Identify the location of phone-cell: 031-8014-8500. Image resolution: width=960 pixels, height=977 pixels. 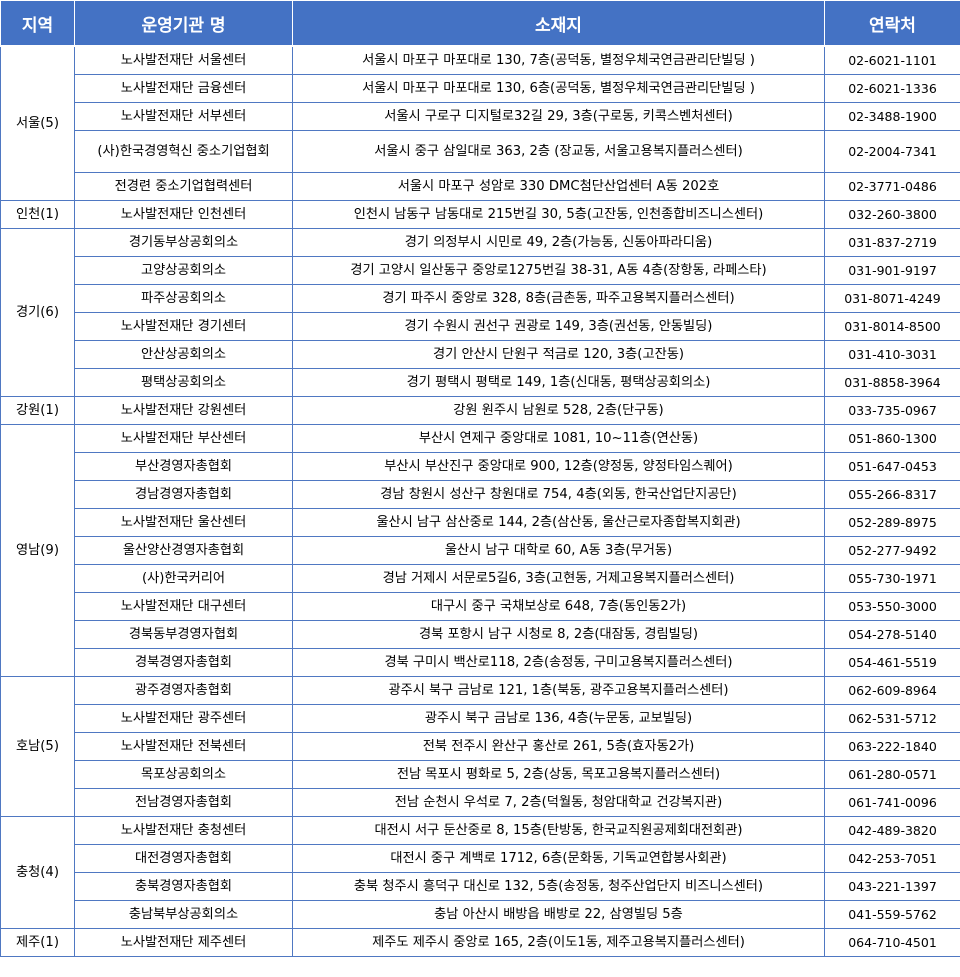
(892, 326).